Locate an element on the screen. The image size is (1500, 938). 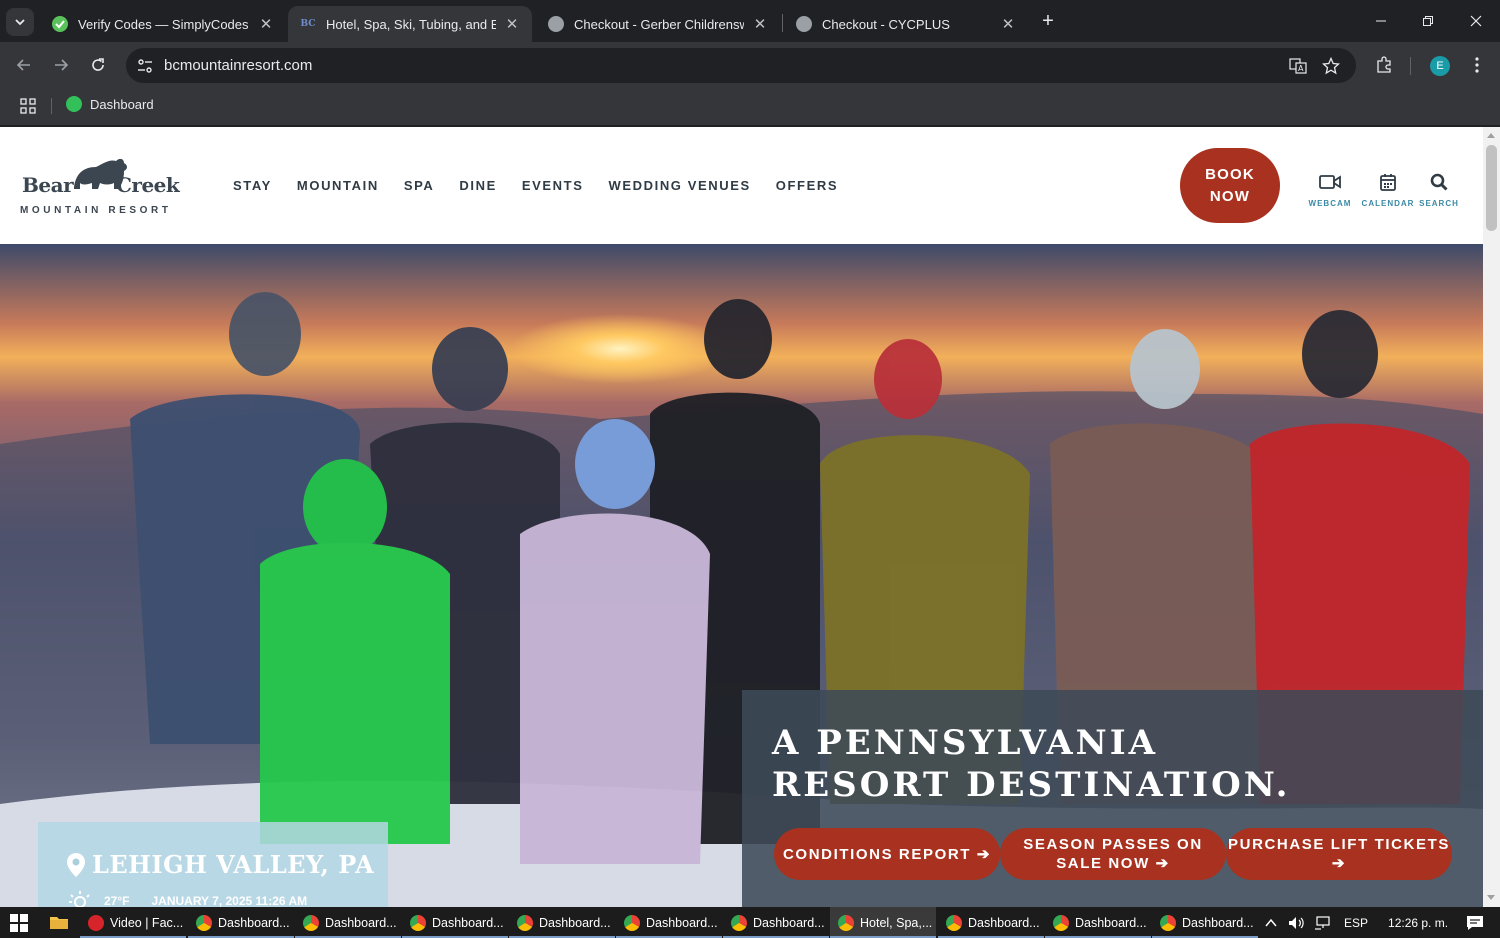
extensions-button is located at coordinates (1384, 65).